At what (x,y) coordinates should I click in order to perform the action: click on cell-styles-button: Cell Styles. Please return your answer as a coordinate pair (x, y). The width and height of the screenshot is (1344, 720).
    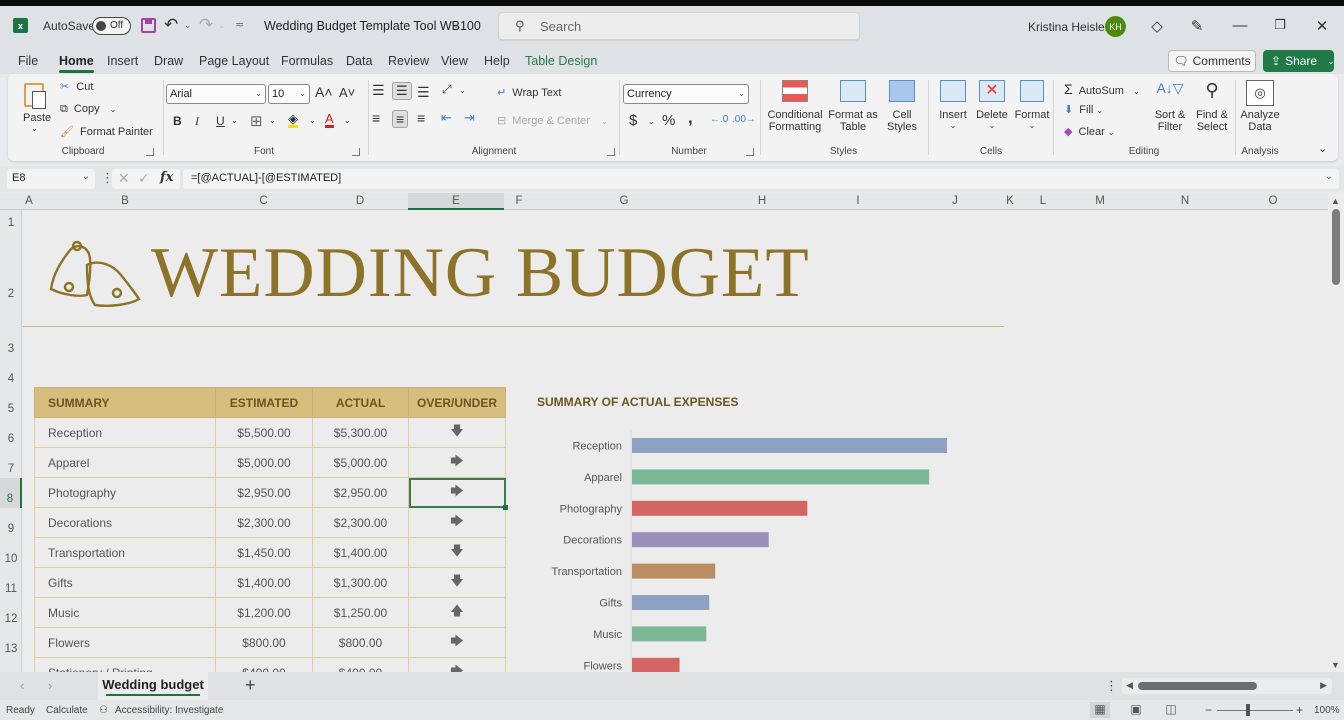
    Looking at the image, I should click on (902, 106).